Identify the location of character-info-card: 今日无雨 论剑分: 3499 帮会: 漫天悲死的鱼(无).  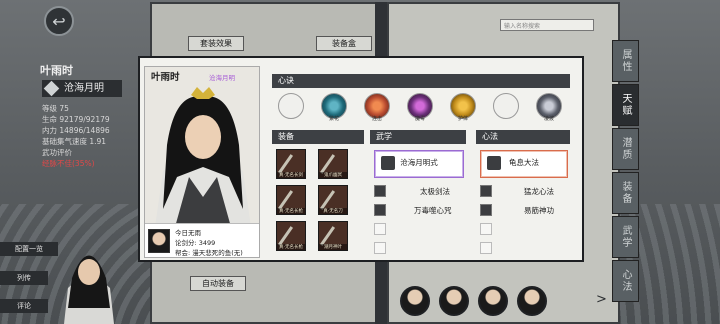
(202, 240).